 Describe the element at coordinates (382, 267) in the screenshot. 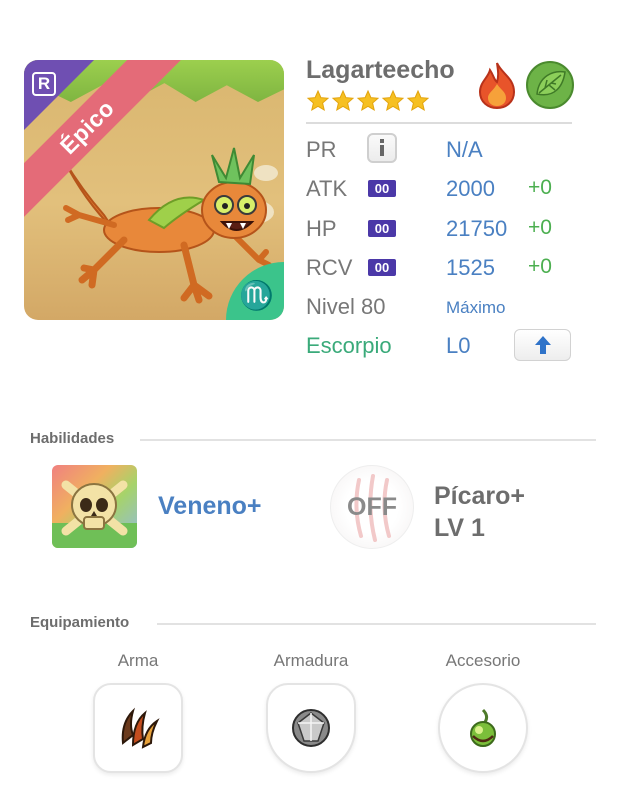

I see `rcv-plus-tag: 00` at that location.